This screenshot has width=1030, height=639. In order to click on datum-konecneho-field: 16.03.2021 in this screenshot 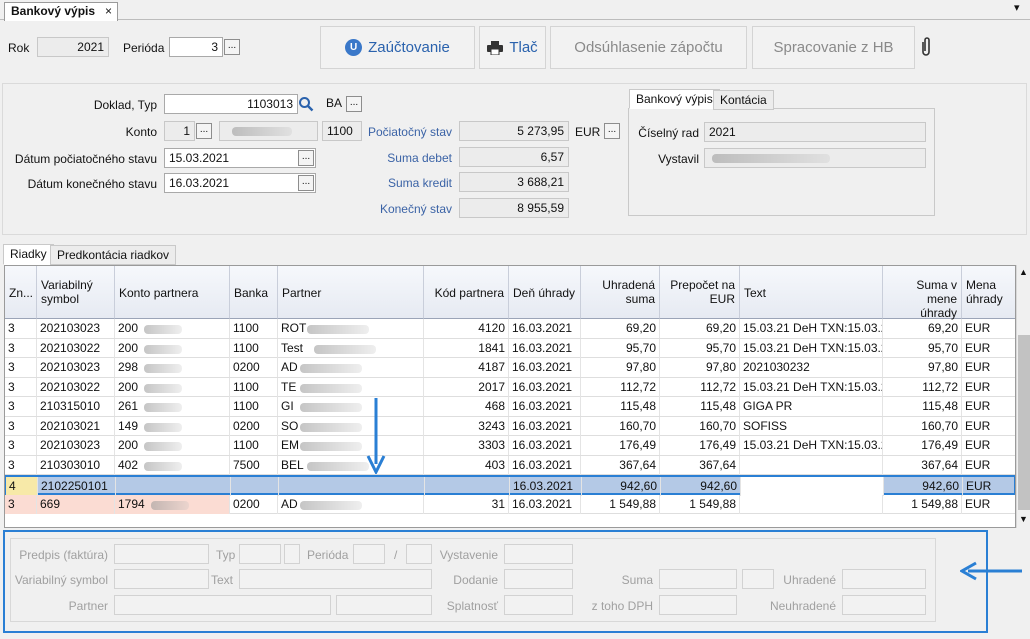, I will do `click(240, 183)`.